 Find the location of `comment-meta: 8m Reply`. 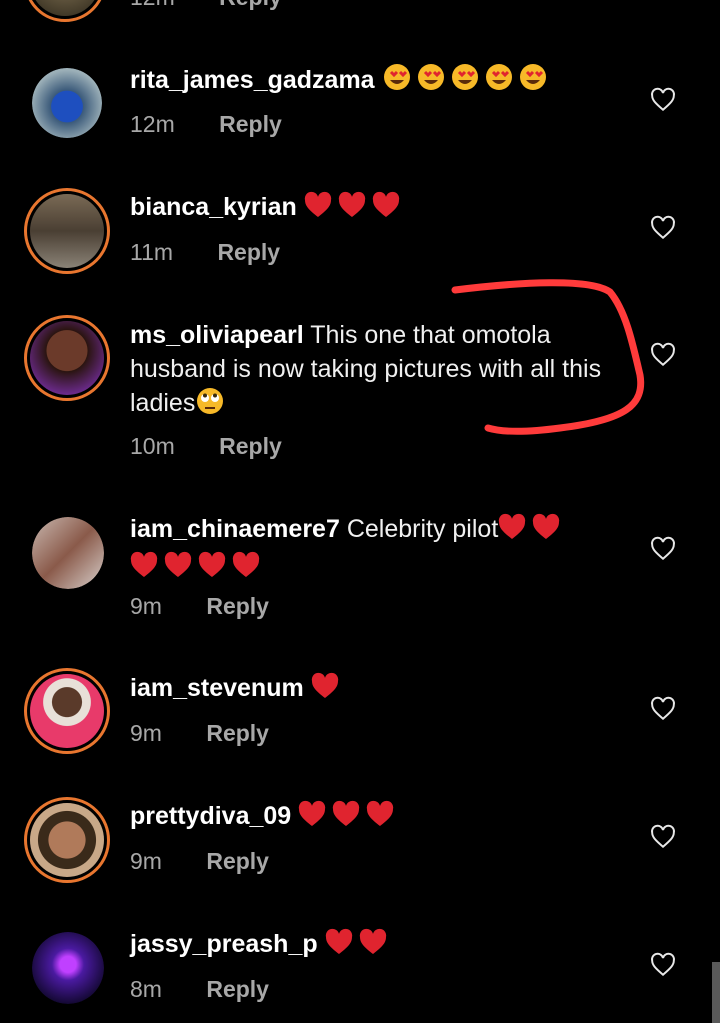

comment-meta: 8m Reply is located at coordinates (199, 989).